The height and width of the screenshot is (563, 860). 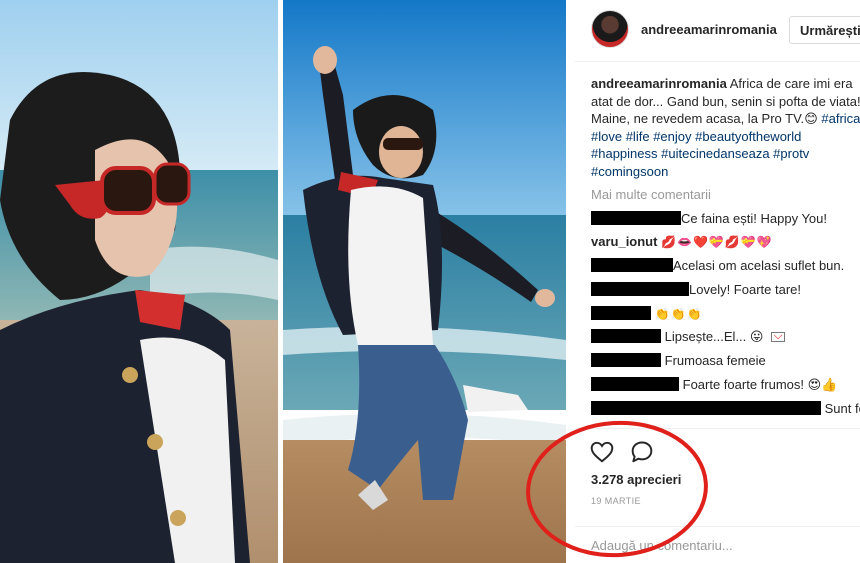 I want to click on comment-row: Acelasi om acelasi suflet bun., so click(x=725, y=269).